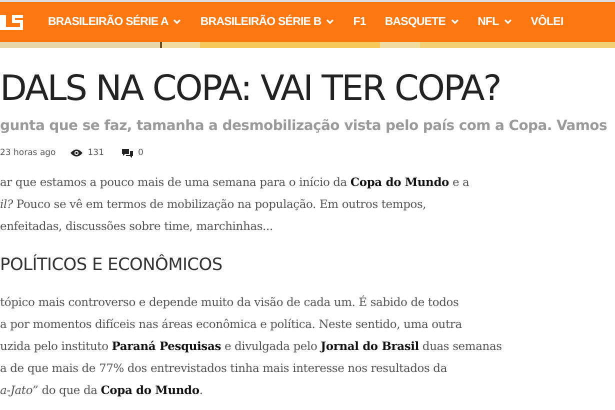 Image resolution: width=615 pixels, height=410 pixels. Describe the element at coordinates (112, 265) in the screenshot. I see `section-heading: POLÍTICOS E ECONÔMICOS` at that location.